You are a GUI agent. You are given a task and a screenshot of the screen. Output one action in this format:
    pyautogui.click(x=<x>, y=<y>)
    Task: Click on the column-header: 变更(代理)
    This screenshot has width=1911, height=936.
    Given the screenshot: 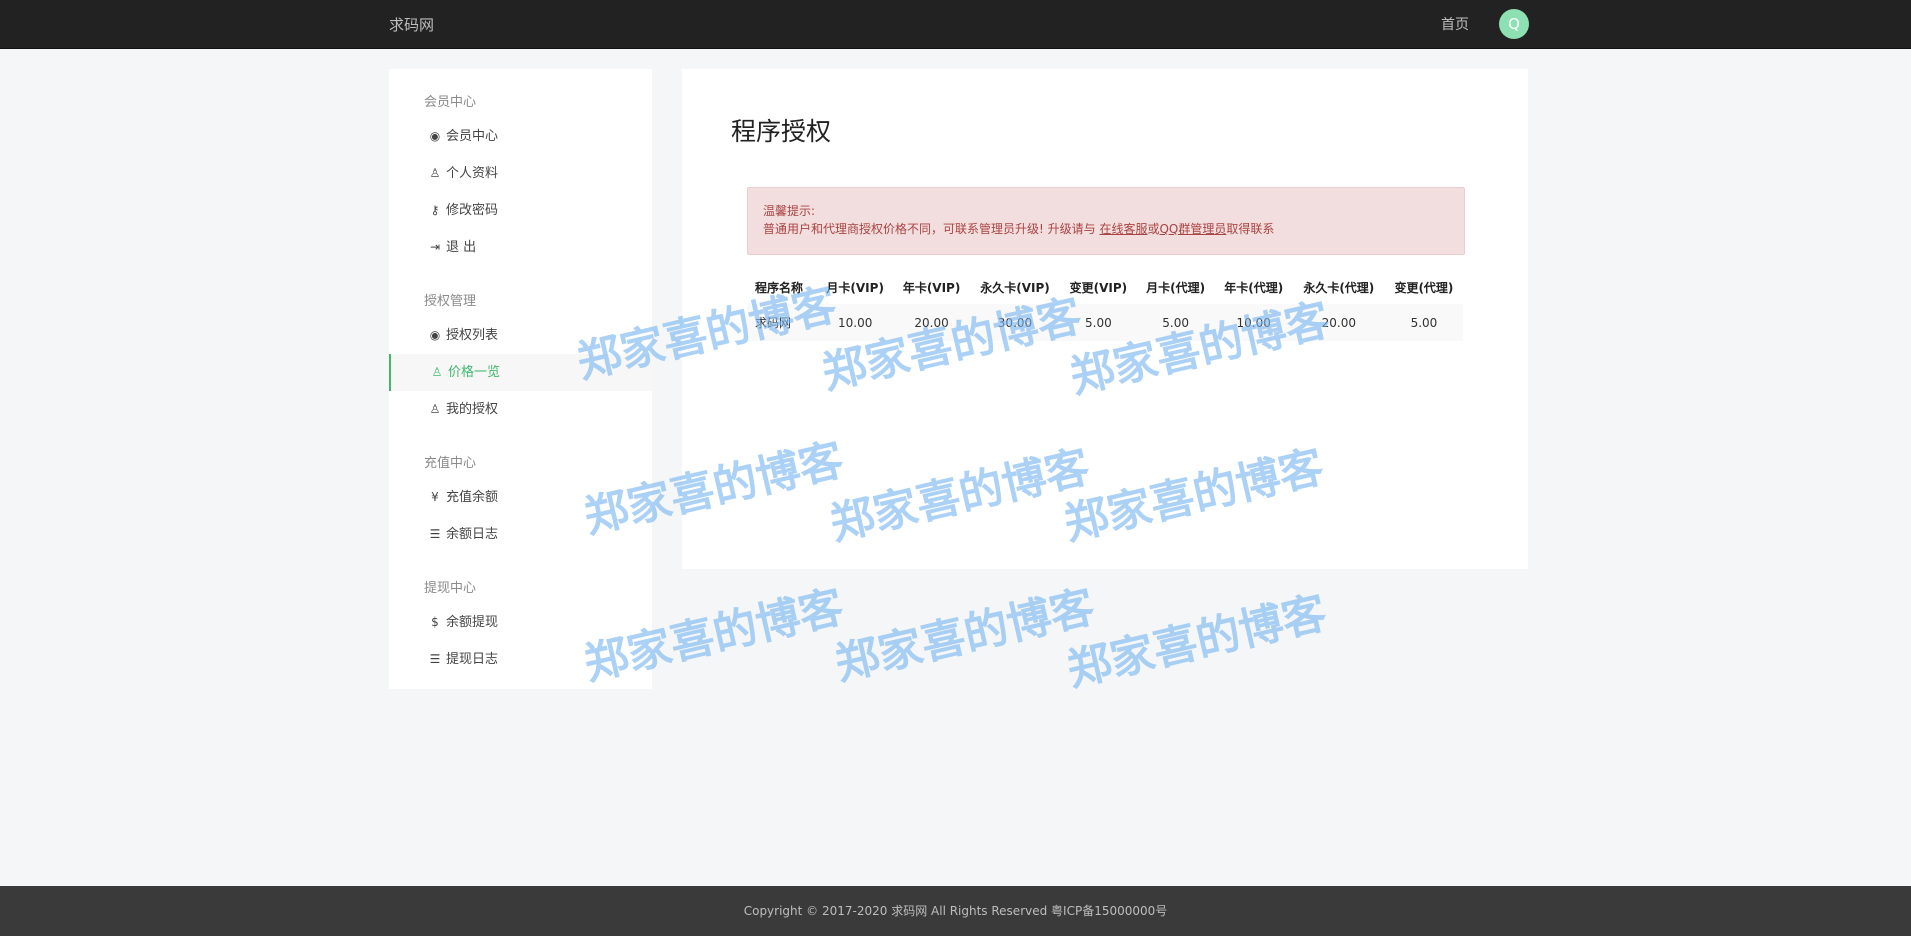 What is the action you would take?
    pyautogui.click(x=1424, y=287)
    